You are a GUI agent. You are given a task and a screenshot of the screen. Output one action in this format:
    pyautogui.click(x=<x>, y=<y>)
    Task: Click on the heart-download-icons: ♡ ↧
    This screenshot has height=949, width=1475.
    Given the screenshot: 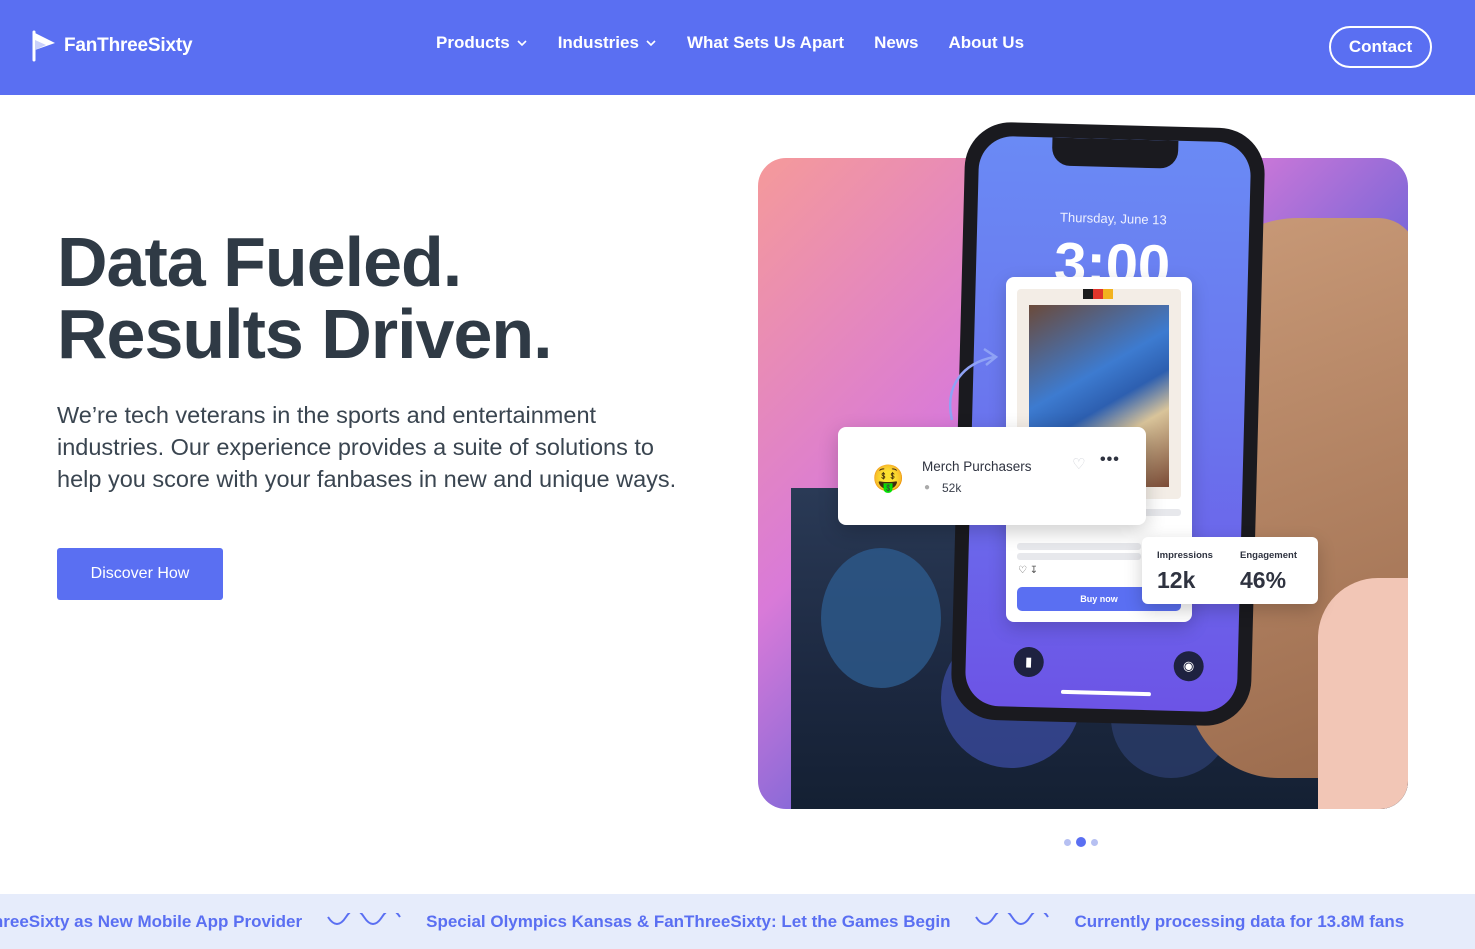 What is the action you would take?
    pyautogui.click(x=1028, y=570)
    